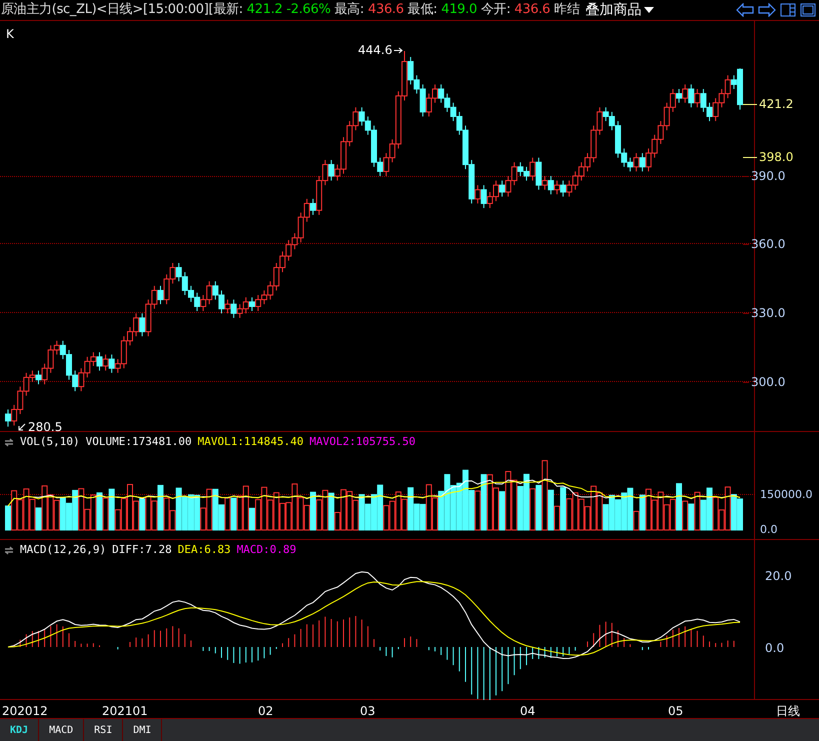 The height and width of the screenshot is (741, 819). I want to click on macd-value: MACD:0.89, so click(266, 550).